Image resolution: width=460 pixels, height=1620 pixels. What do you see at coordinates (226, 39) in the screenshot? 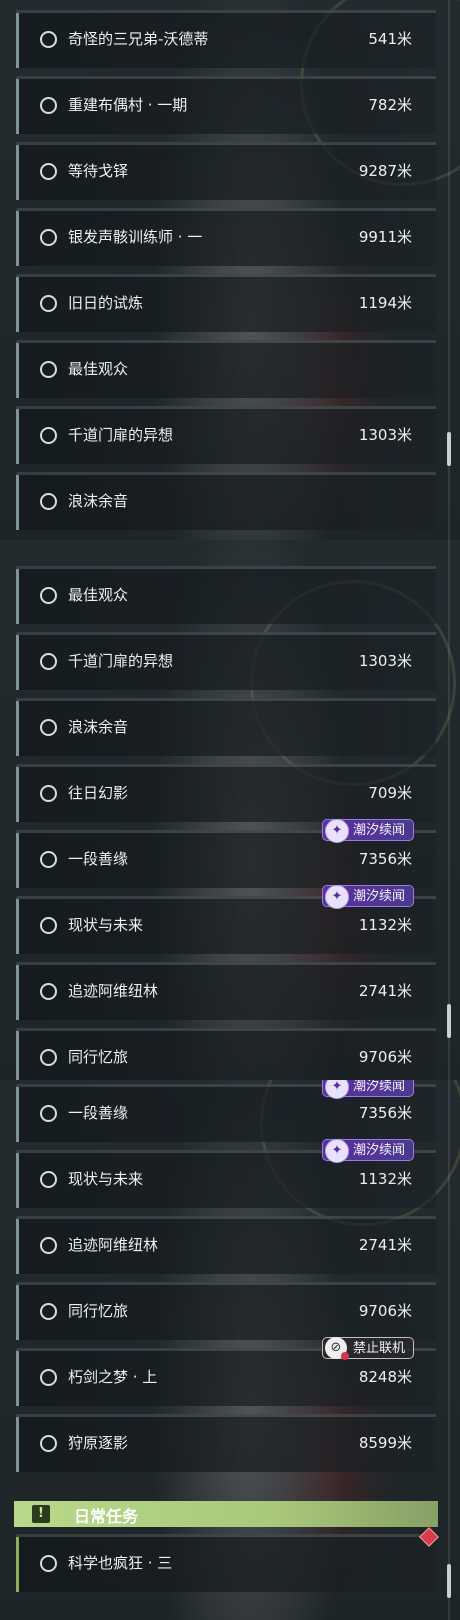
I see `quest-row: 奇怪的三兄弟-沃德蒂 541米` at bounding box center [226, 39].